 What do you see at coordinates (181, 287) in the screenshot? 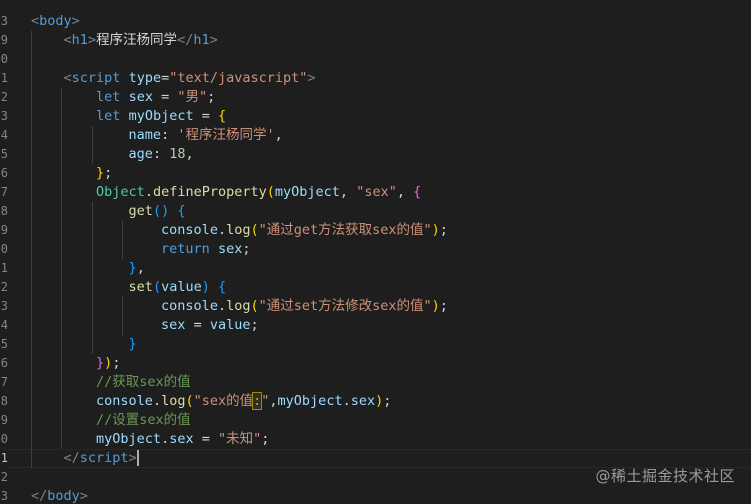
I see `code-token: value` at bounding box center [181, 287].